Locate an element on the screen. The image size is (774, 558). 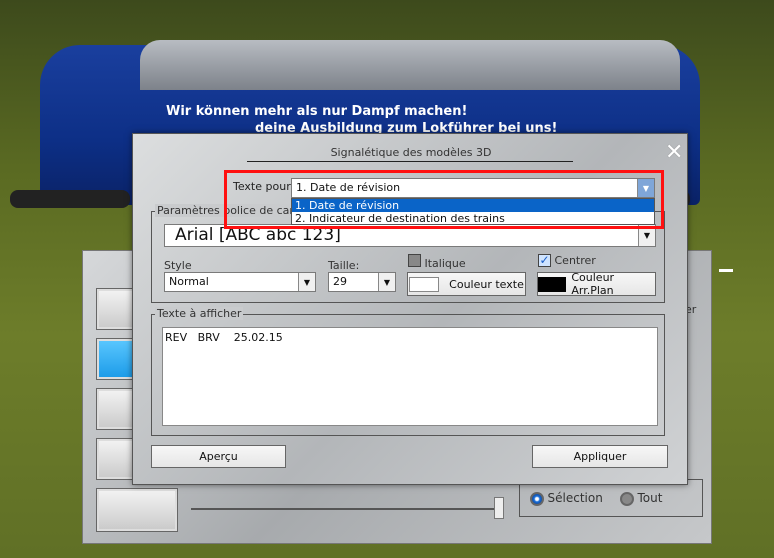
radio-all: Tout is located at coordinates (641, 498).